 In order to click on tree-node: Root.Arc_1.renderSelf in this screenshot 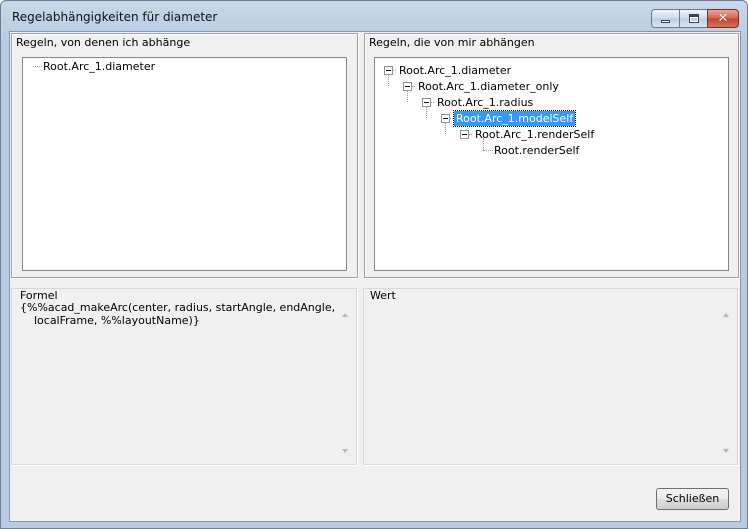, I will do `click(534, 134)`.